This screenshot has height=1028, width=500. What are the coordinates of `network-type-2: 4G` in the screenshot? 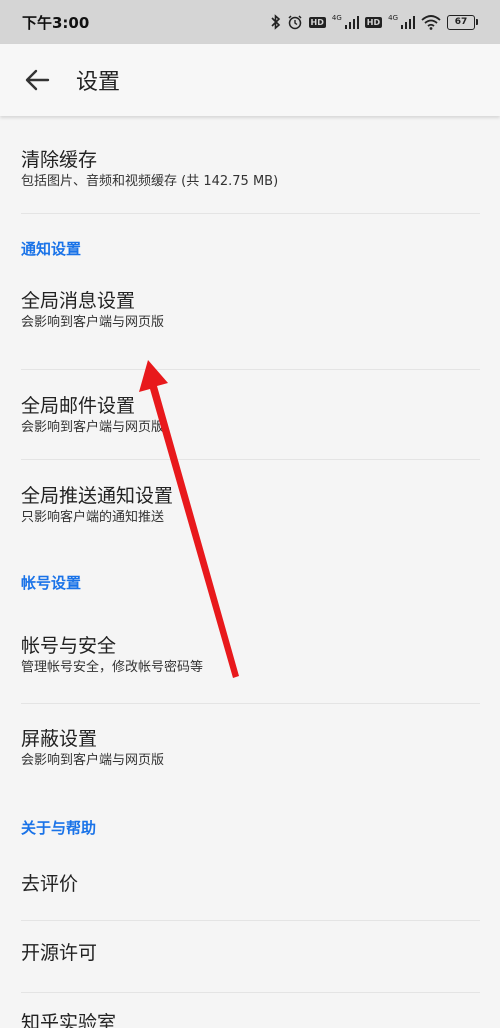 It's located at (393, 17).